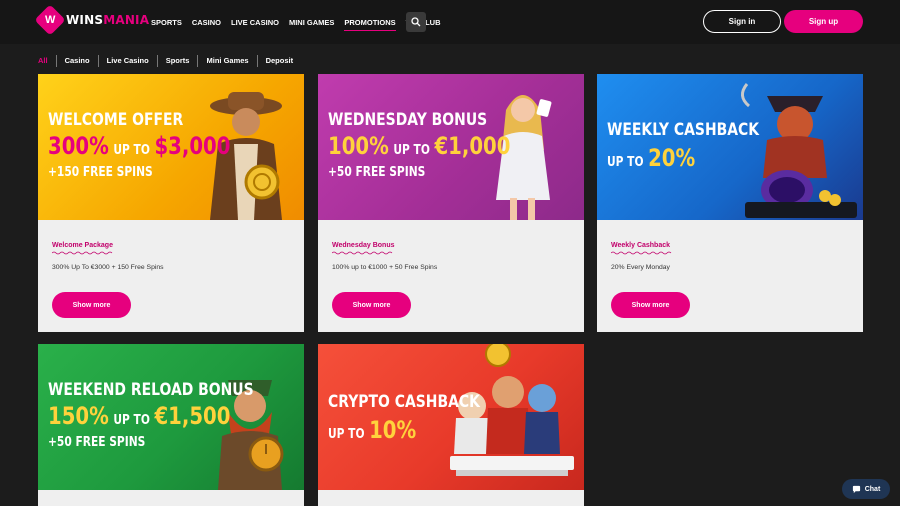 This screenshot has height=506, width=900. Describe the element at coordinates (370, 22) in the screenshot. I see `nav-promotions: PROMOTIONS` at that location.